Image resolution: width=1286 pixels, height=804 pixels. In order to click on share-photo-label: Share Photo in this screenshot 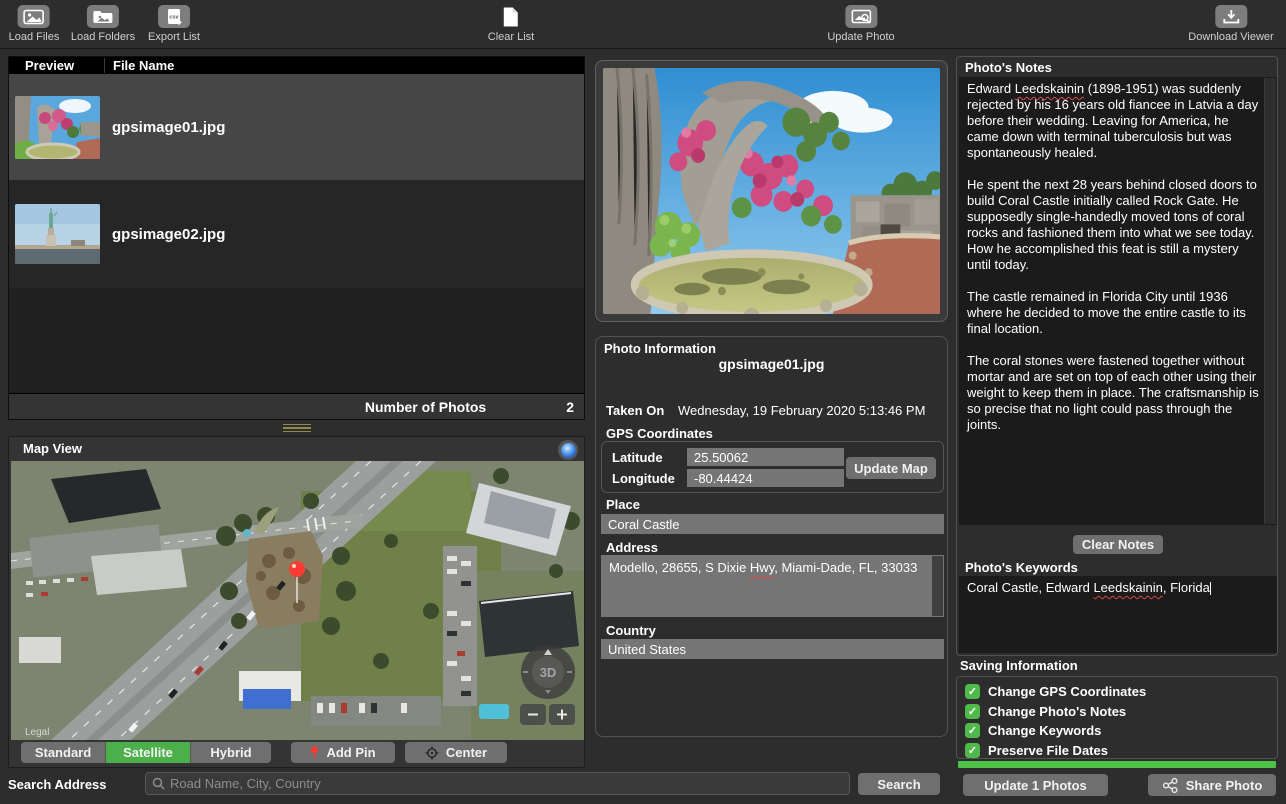, I will do `click(1224, 785)`.